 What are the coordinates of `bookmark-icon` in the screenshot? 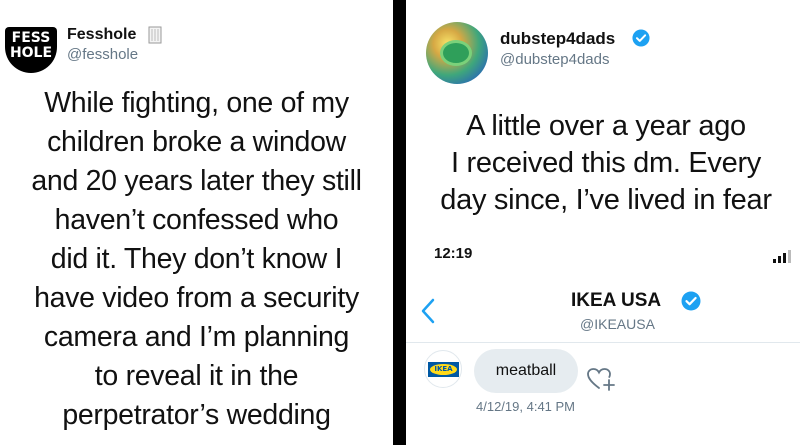 It's located at (155, 35).